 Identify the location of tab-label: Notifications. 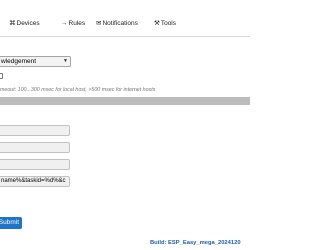
(120, 23).